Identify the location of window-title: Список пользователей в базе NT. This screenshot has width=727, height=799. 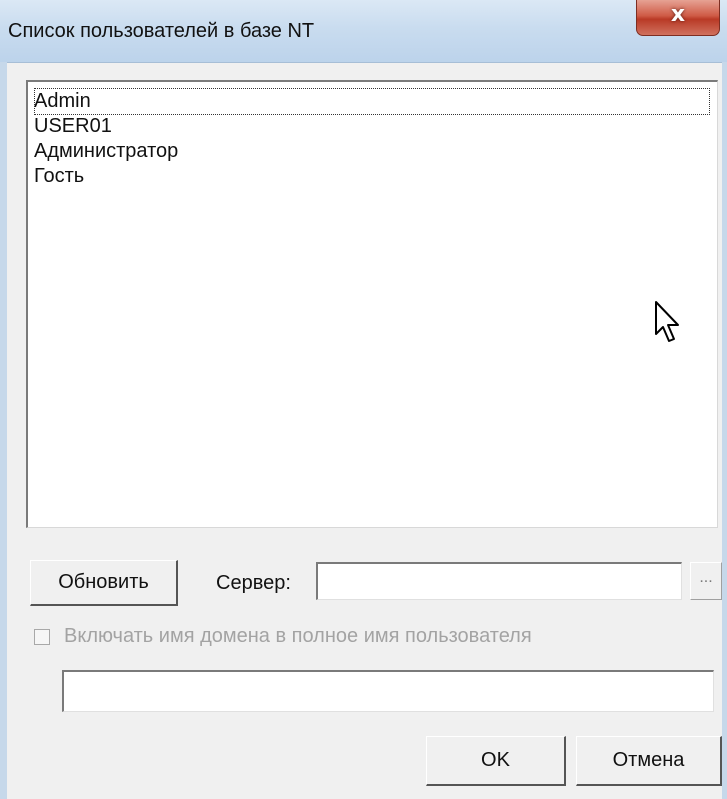
(161, 31).